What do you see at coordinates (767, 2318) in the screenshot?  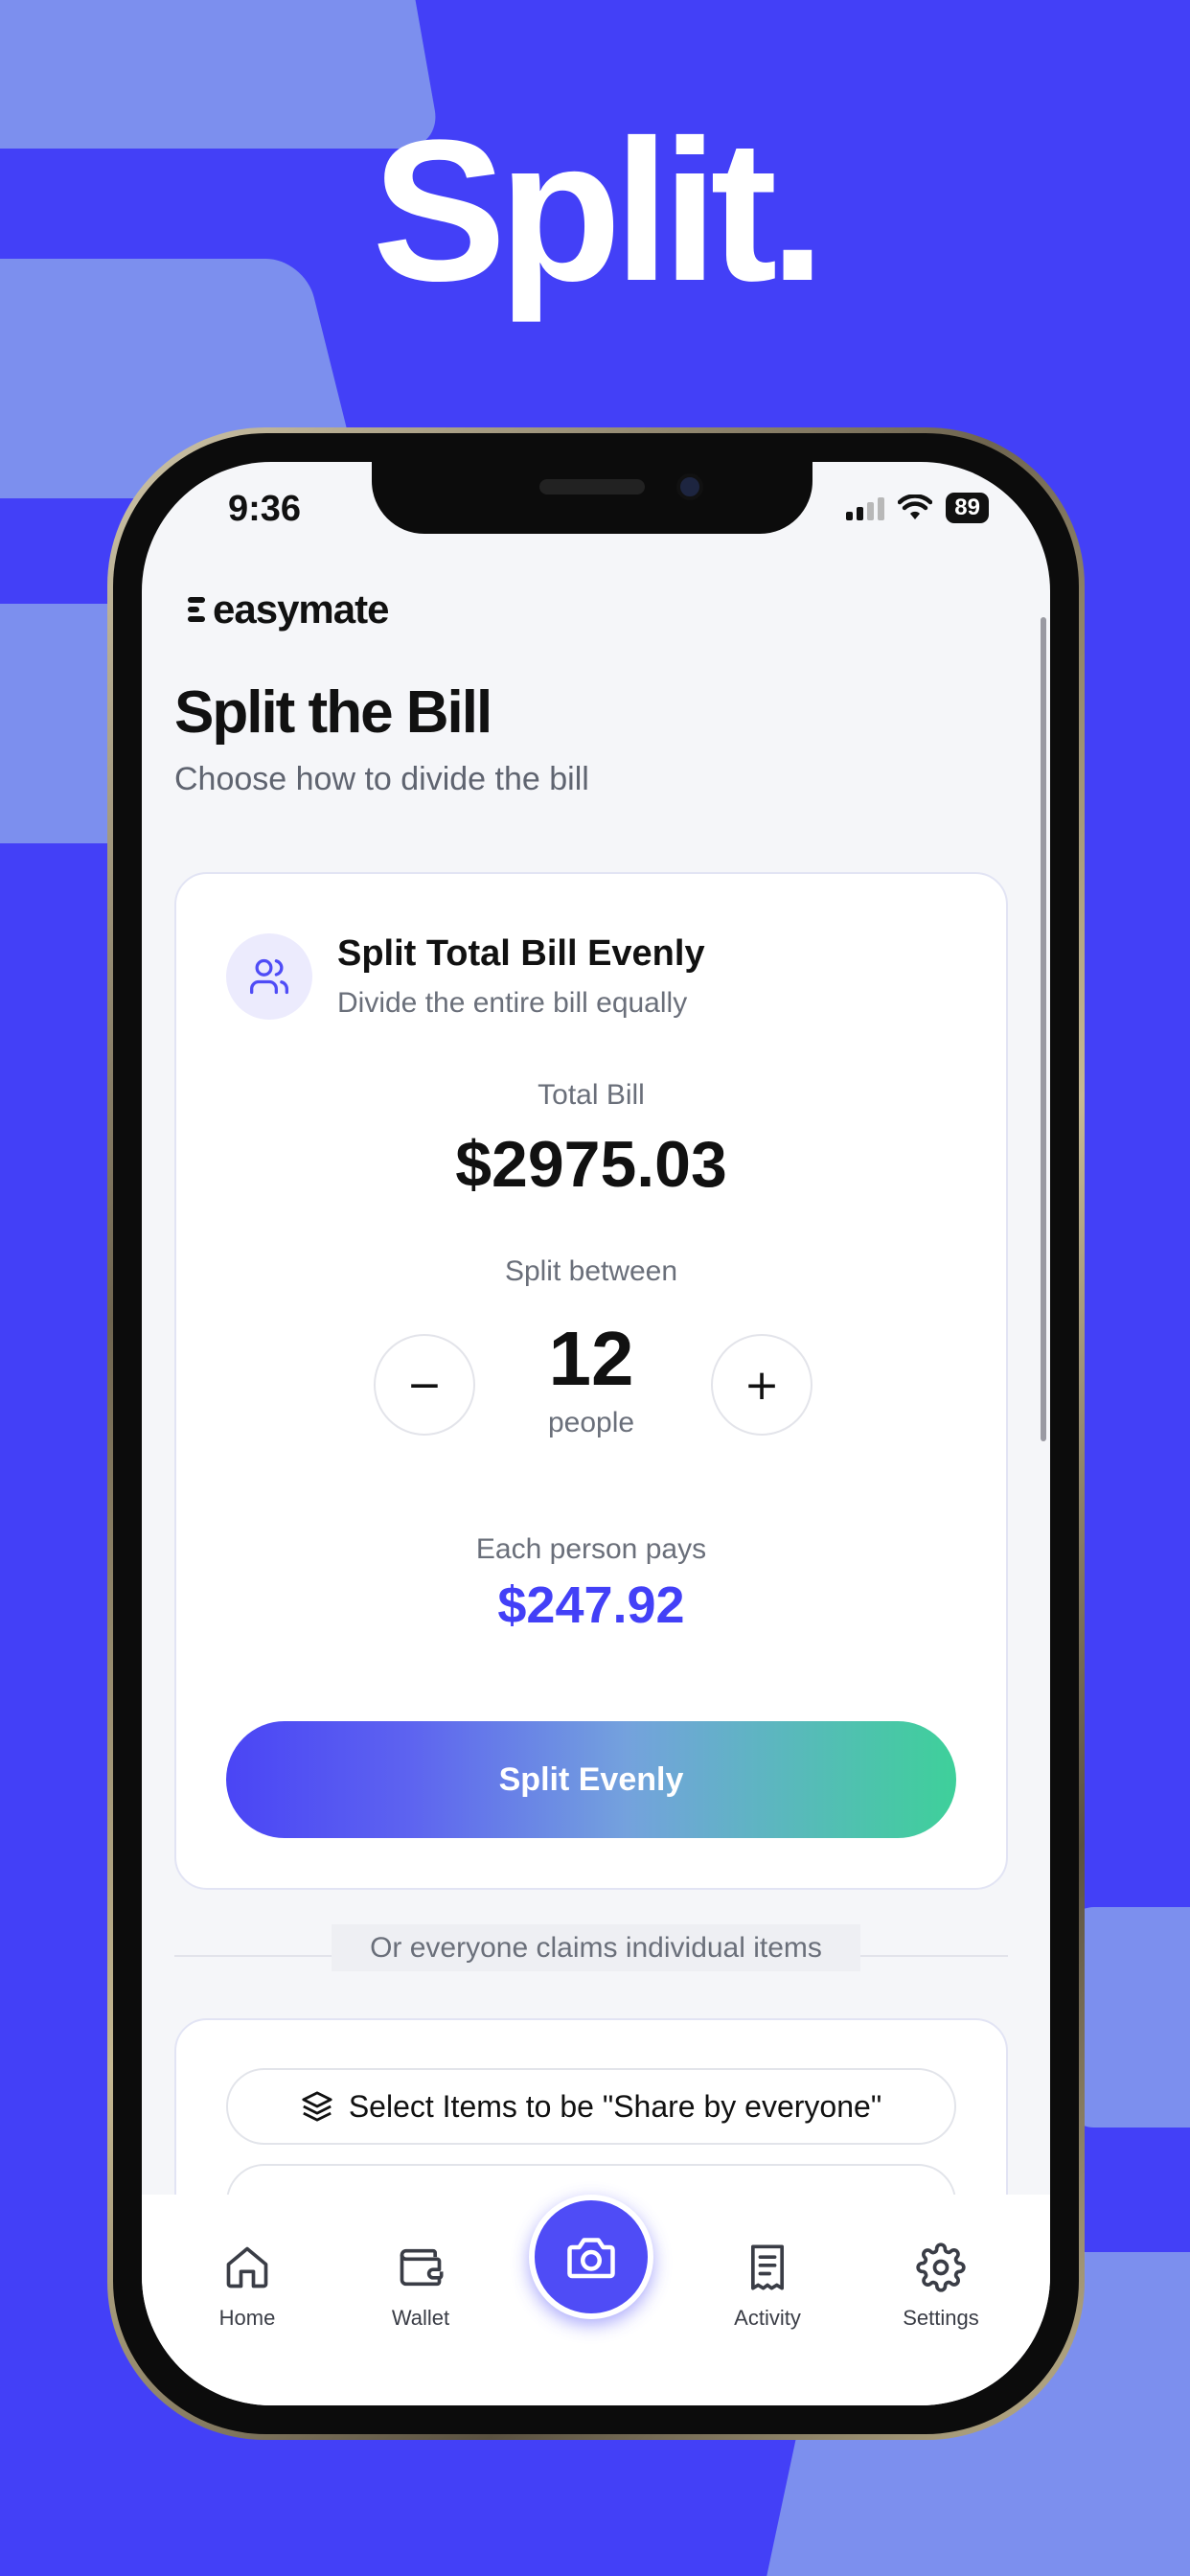 I see `tab-label: Activity` at bounding box center [767, 2318].